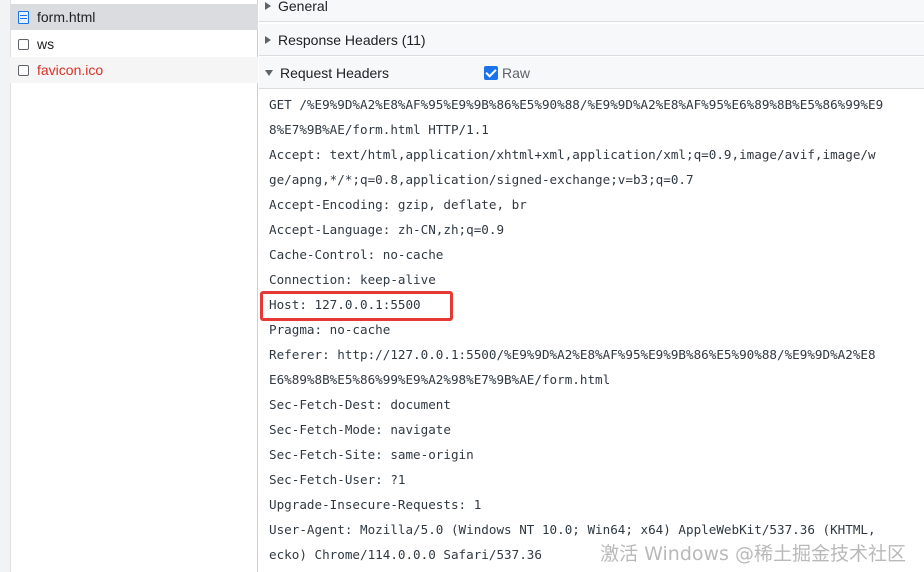 Image resolution: width=924 pixels, height=572 pixels. I want to click on document-icon, so click(23, 17).